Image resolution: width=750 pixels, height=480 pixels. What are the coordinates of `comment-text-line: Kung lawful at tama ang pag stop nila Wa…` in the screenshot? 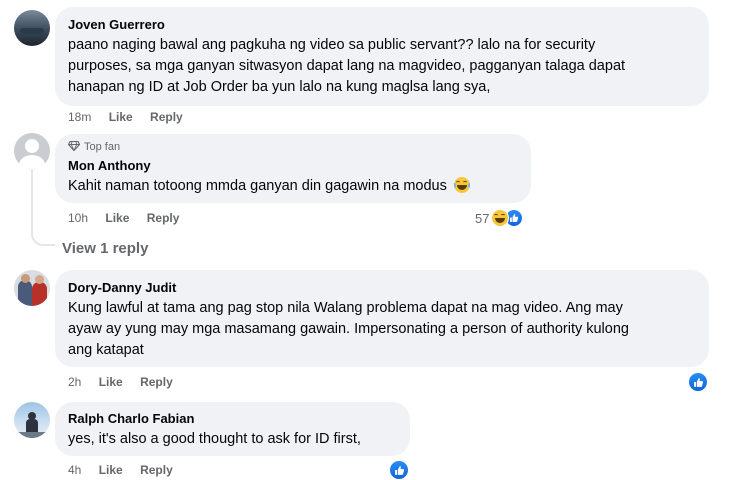 It's located at (345, 308).